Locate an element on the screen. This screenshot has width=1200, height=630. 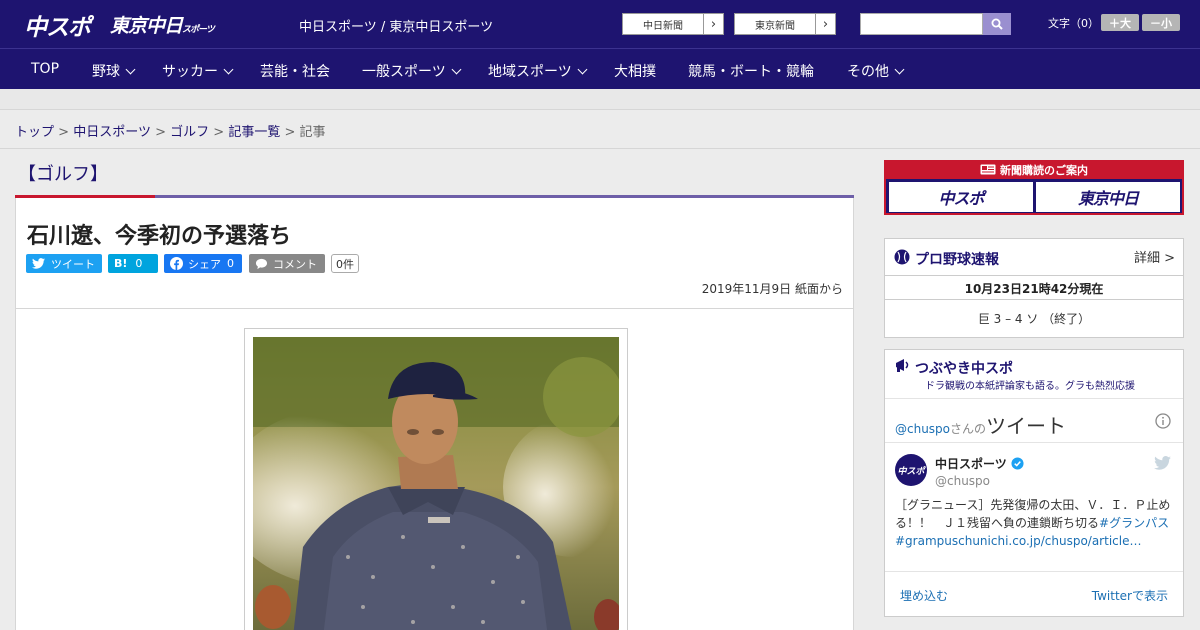
nav-item-label: その他 is located at coordinates (868, 72).